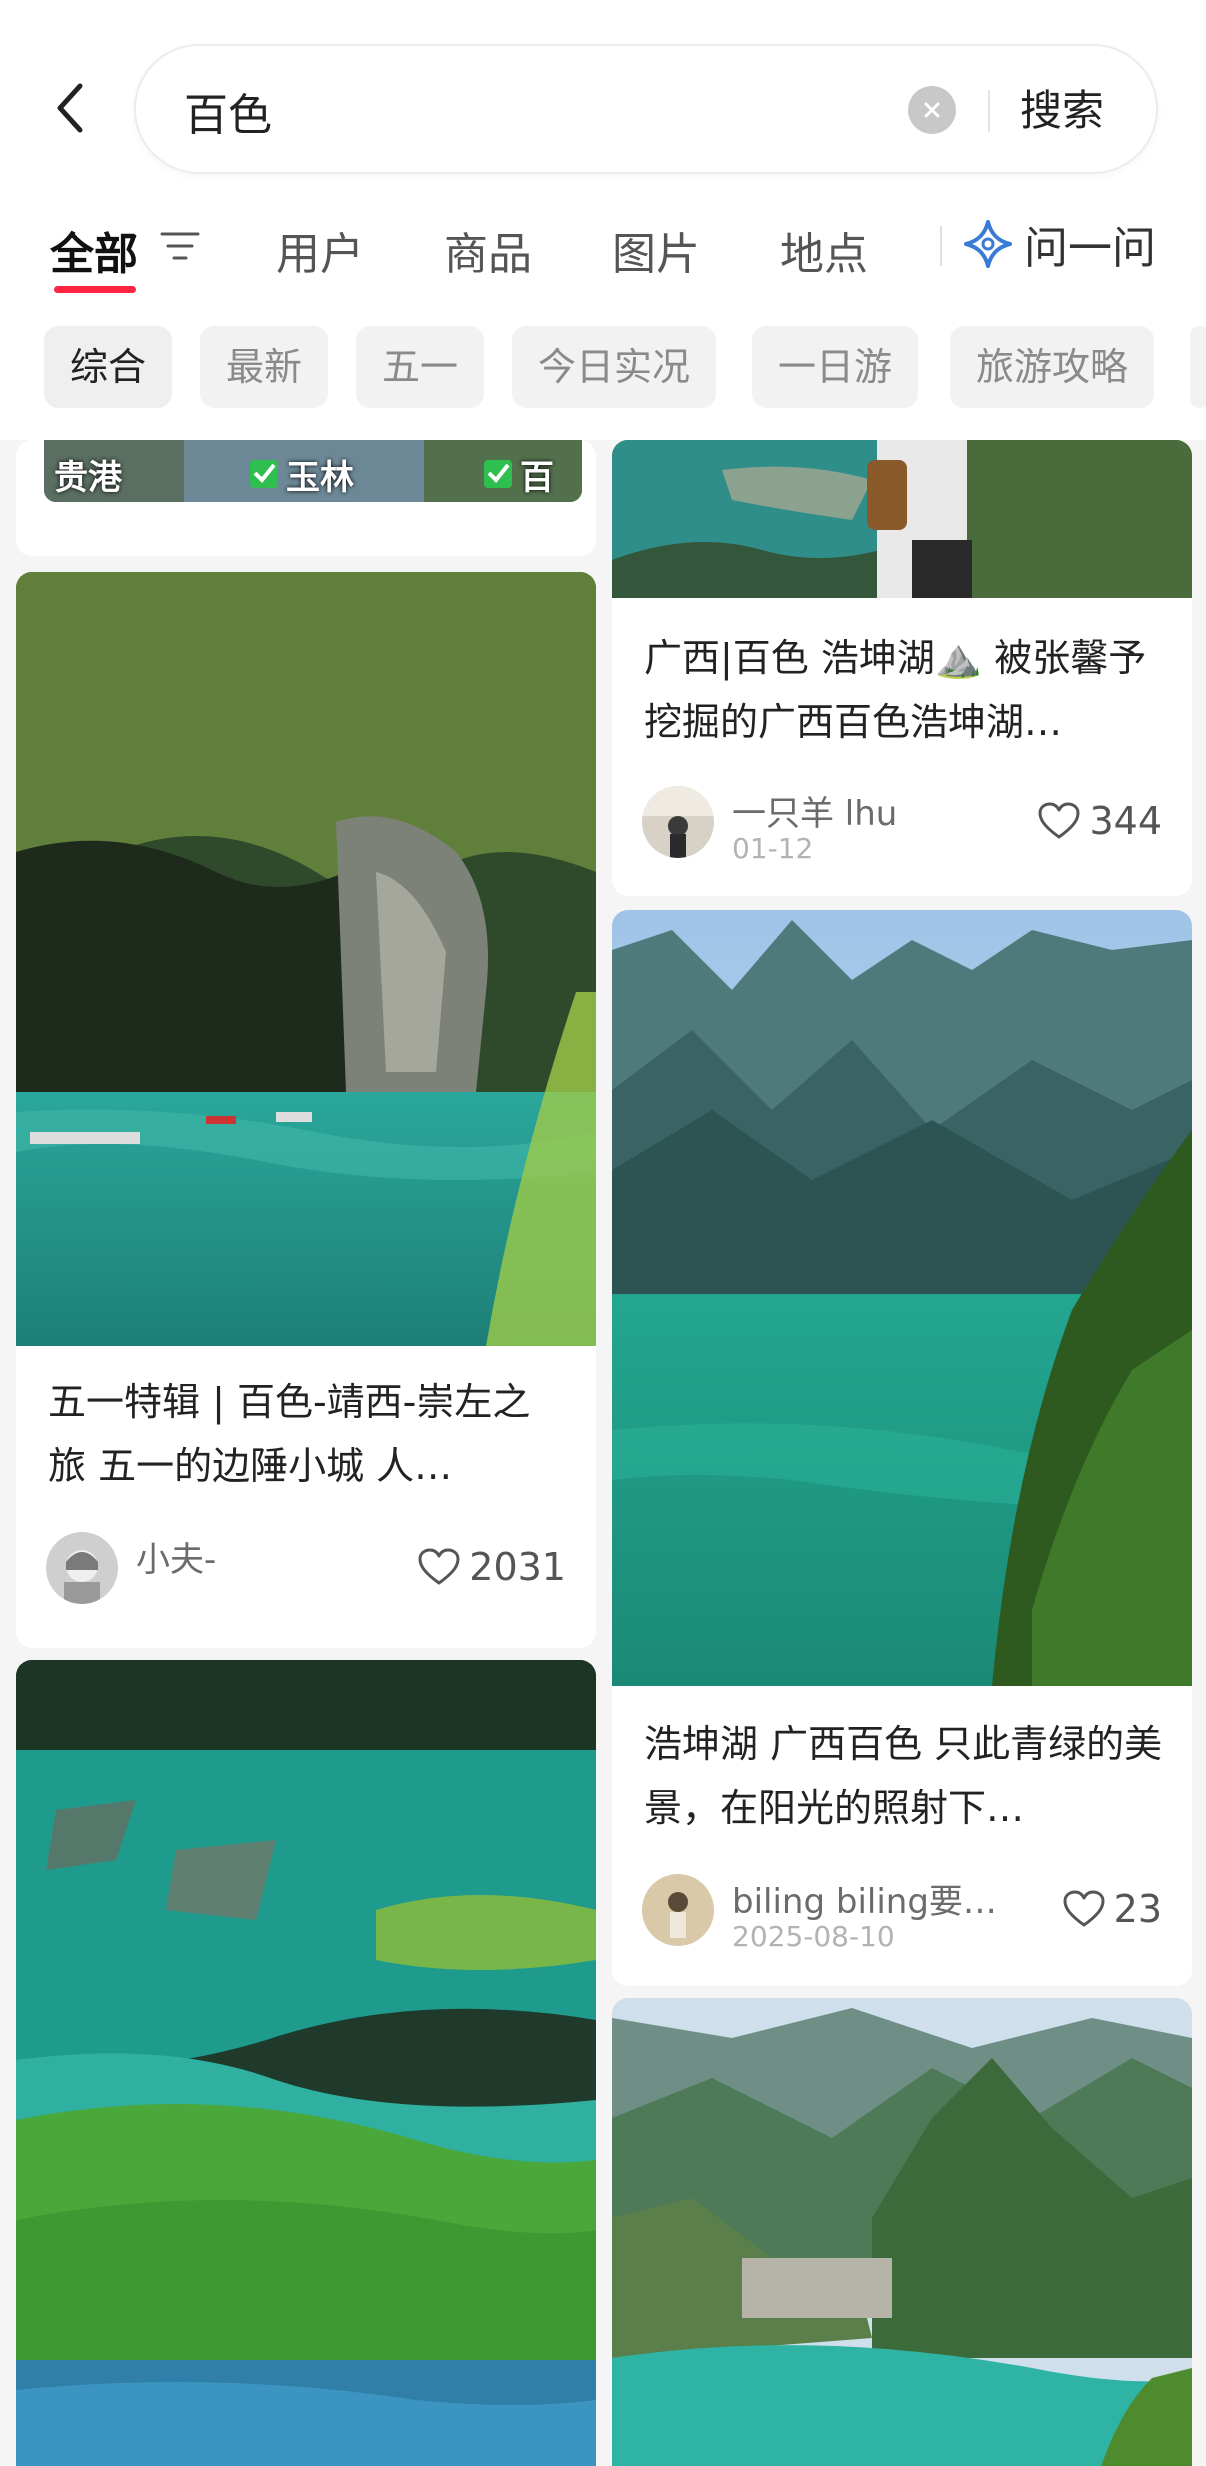  I want to click on close-icon, so click(932, 110).